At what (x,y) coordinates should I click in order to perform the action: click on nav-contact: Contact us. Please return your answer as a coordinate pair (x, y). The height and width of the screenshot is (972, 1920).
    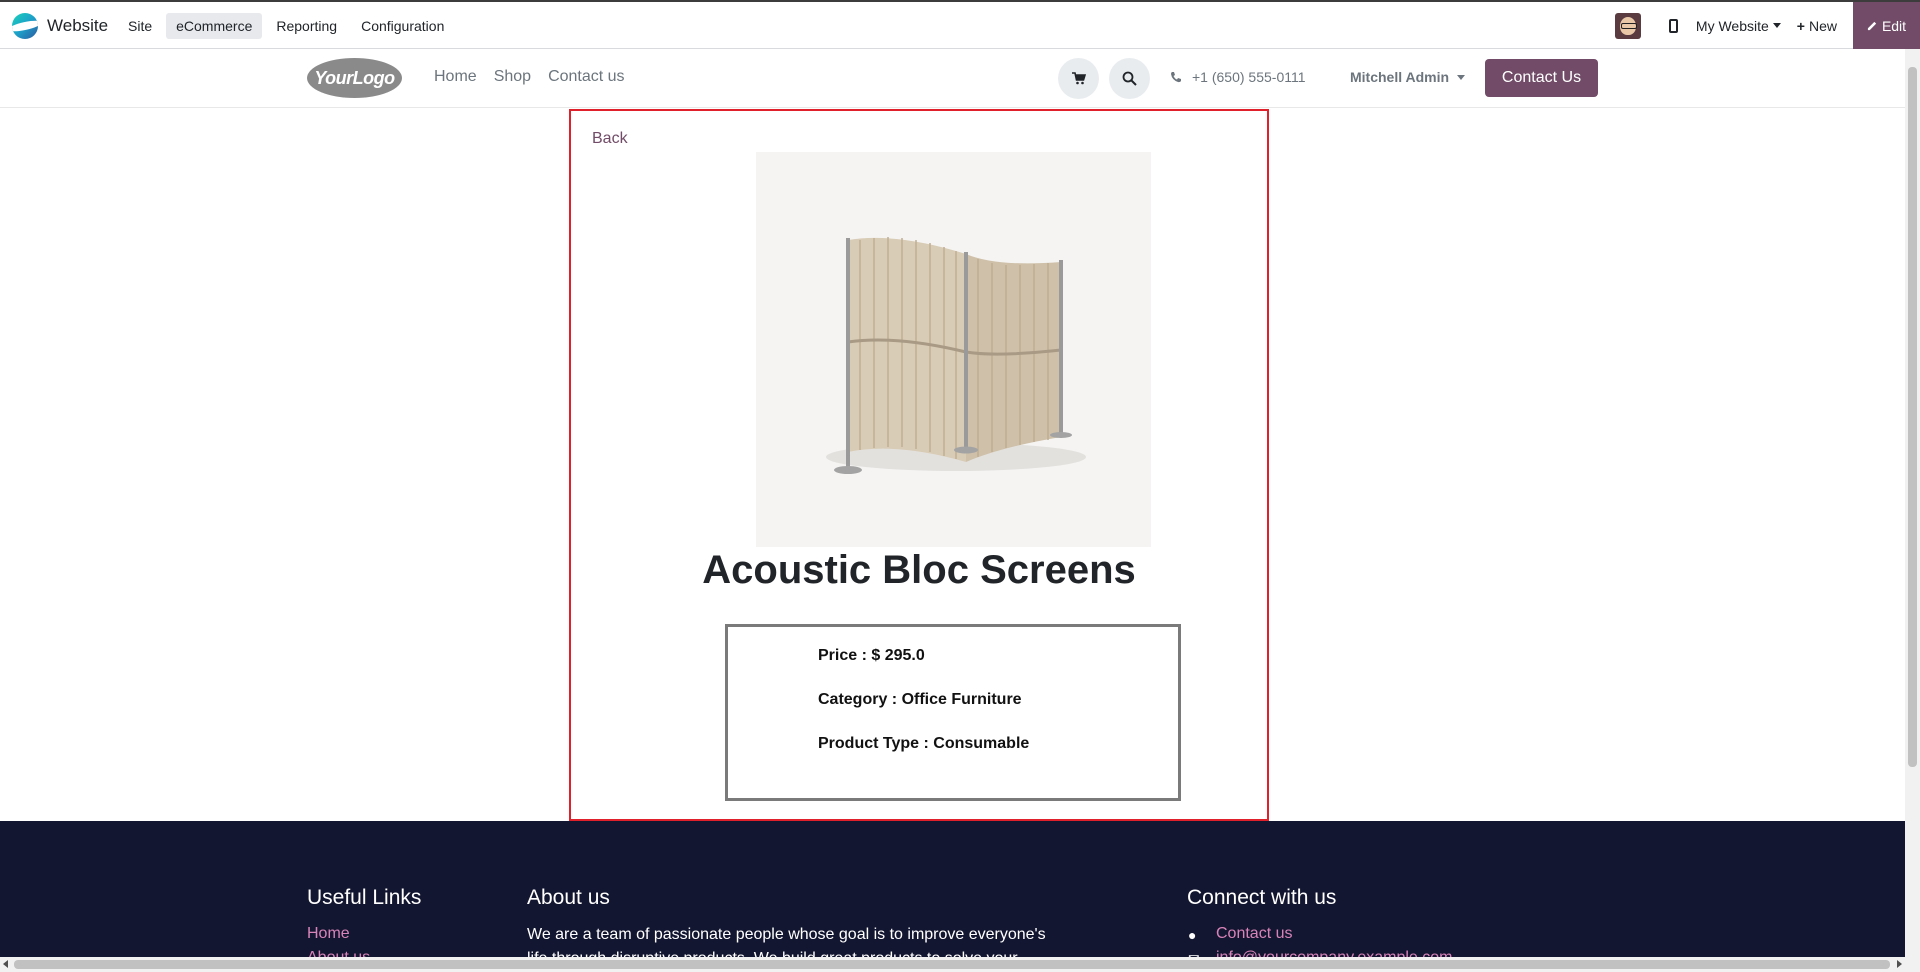
    Looking at the image, I should click on (586, 77).